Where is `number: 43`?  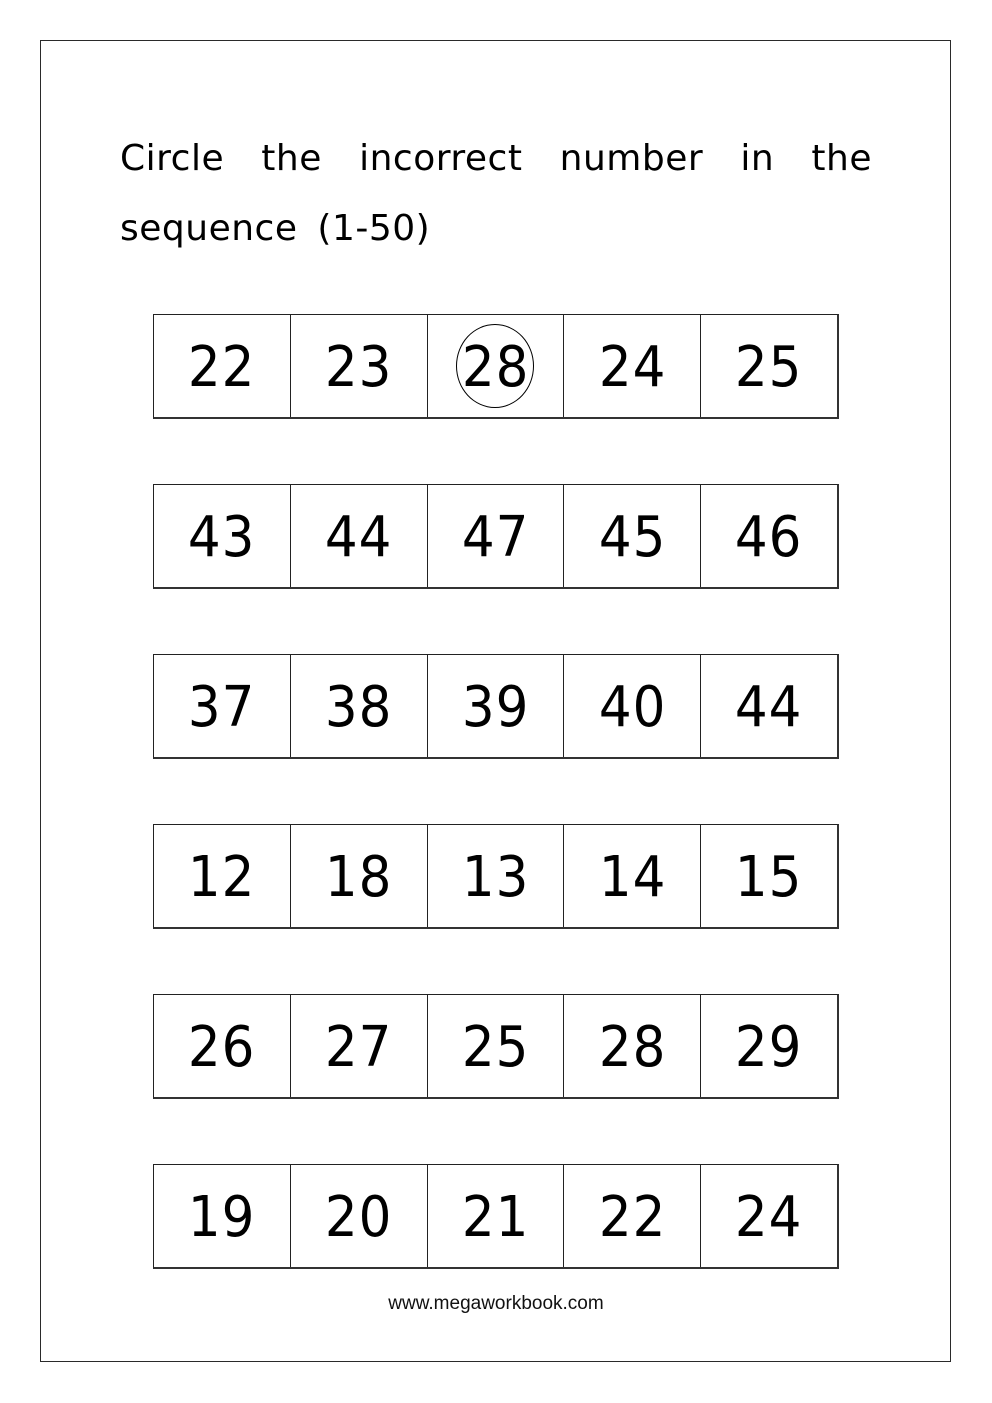 number: 43 is located at coordinates (222, 537).